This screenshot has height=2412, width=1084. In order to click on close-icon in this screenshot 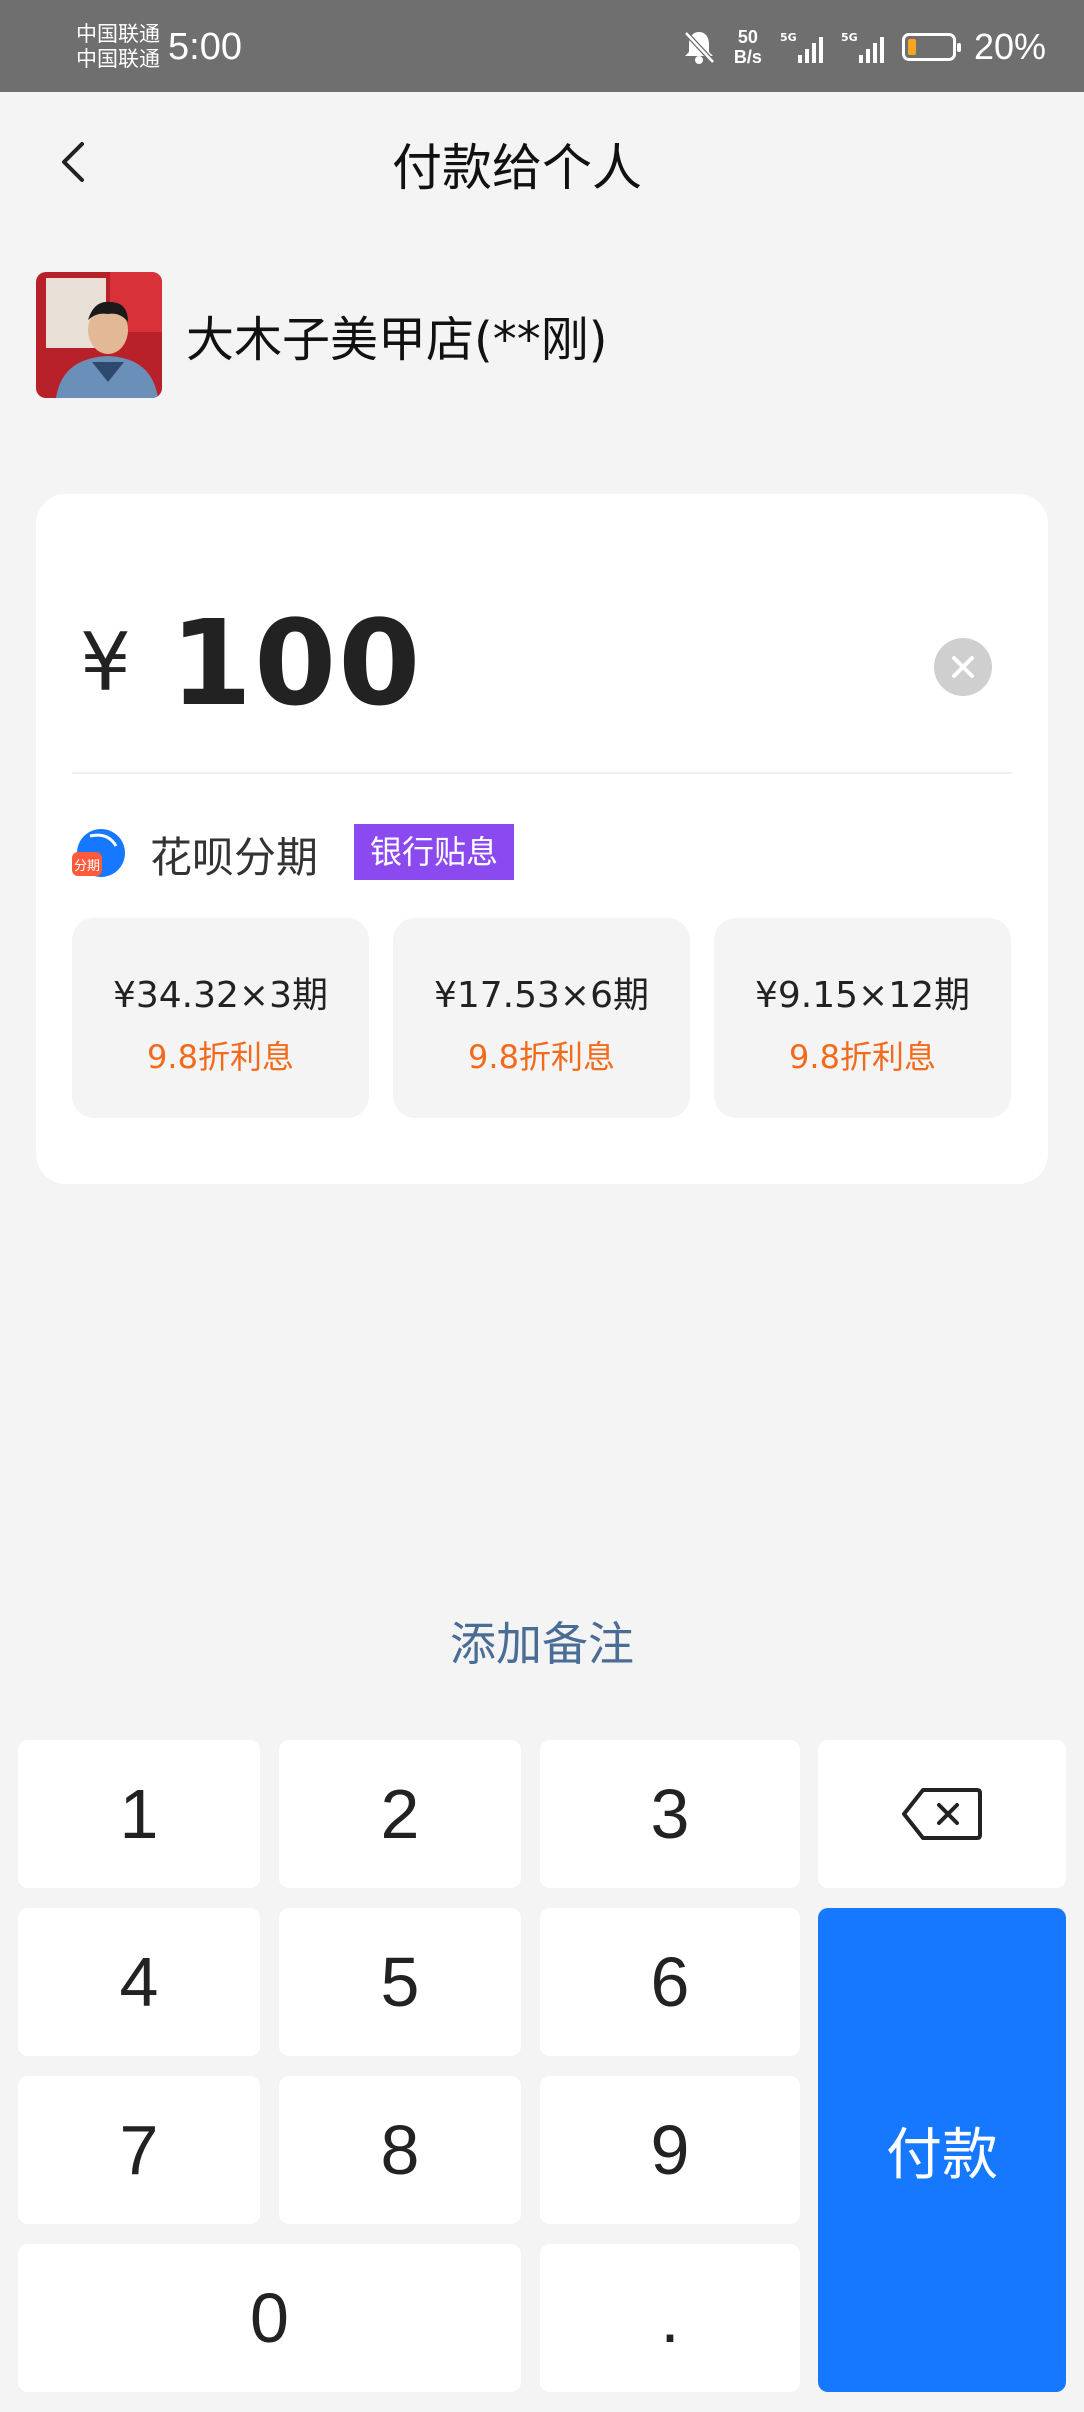, I will do `click(963, 667)`.